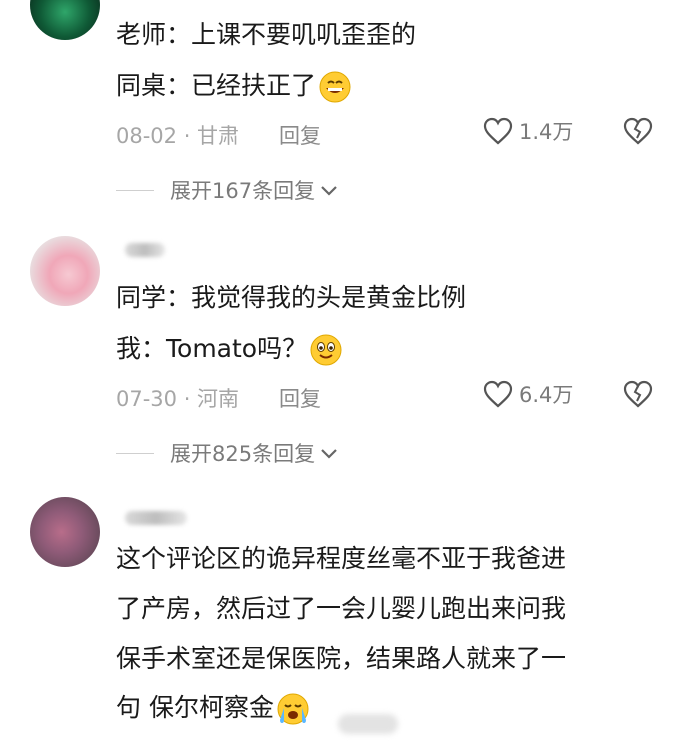 Image resolution: width=690 pixels, height=747 pixels. What do you see at coordinates (234, 87) in the screenshot?
I see `comment-text-line: 同桌：已经扶正了` at bounding box center [234, 87].